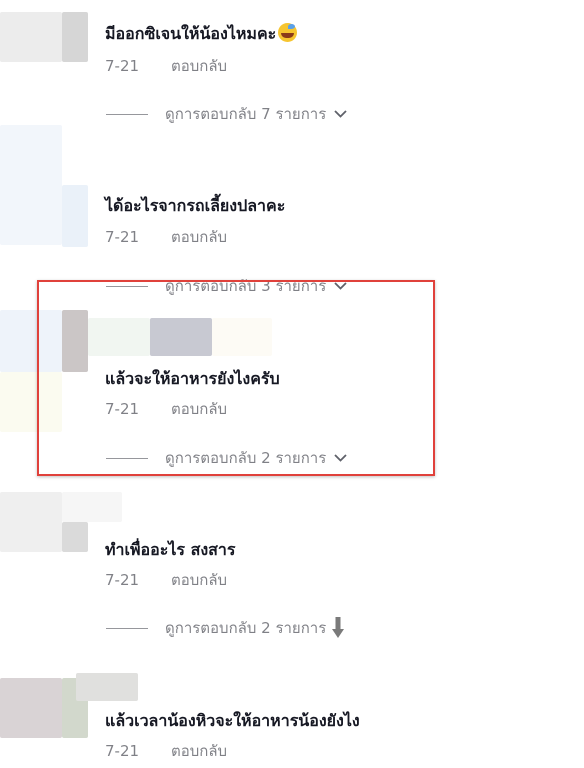  What do you see at coordinates (246, 114) in the screenshot?
I see `view-replies-label: ดูการตอบกลับ 7 รายการ` at bounding box center [246, 114].